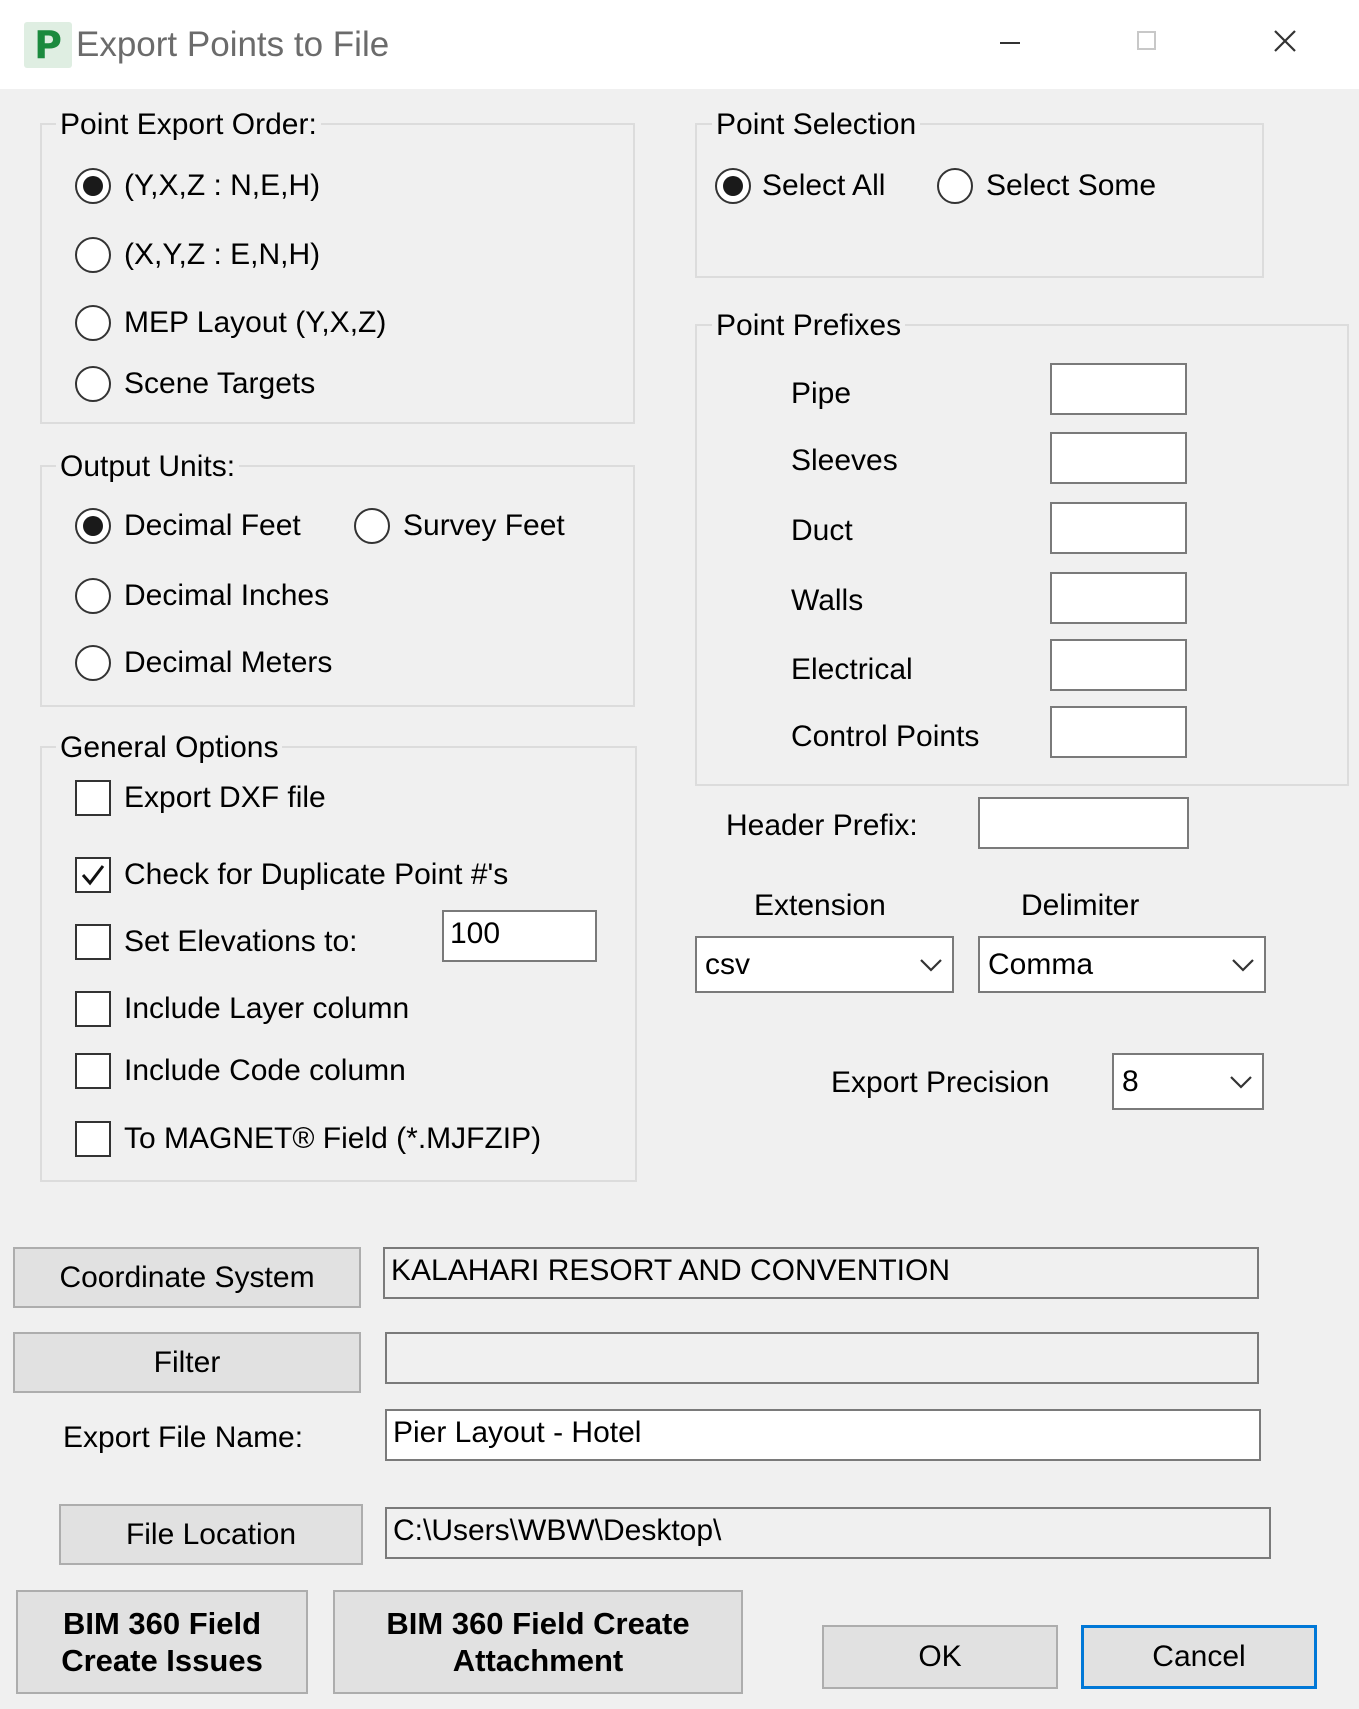 This screenshot has width=1359, height=1709. I want to click on extension-label: Extension, so click(820, 905).